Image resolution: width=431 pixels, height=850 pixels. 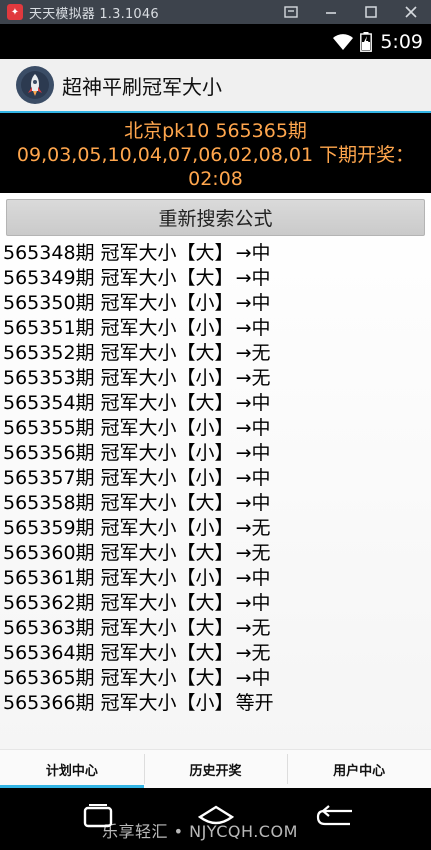 What do you see at coordinates (49, 553) in the screenshot?
I see `row-period: 565360期` at bounding box center [49, 553].